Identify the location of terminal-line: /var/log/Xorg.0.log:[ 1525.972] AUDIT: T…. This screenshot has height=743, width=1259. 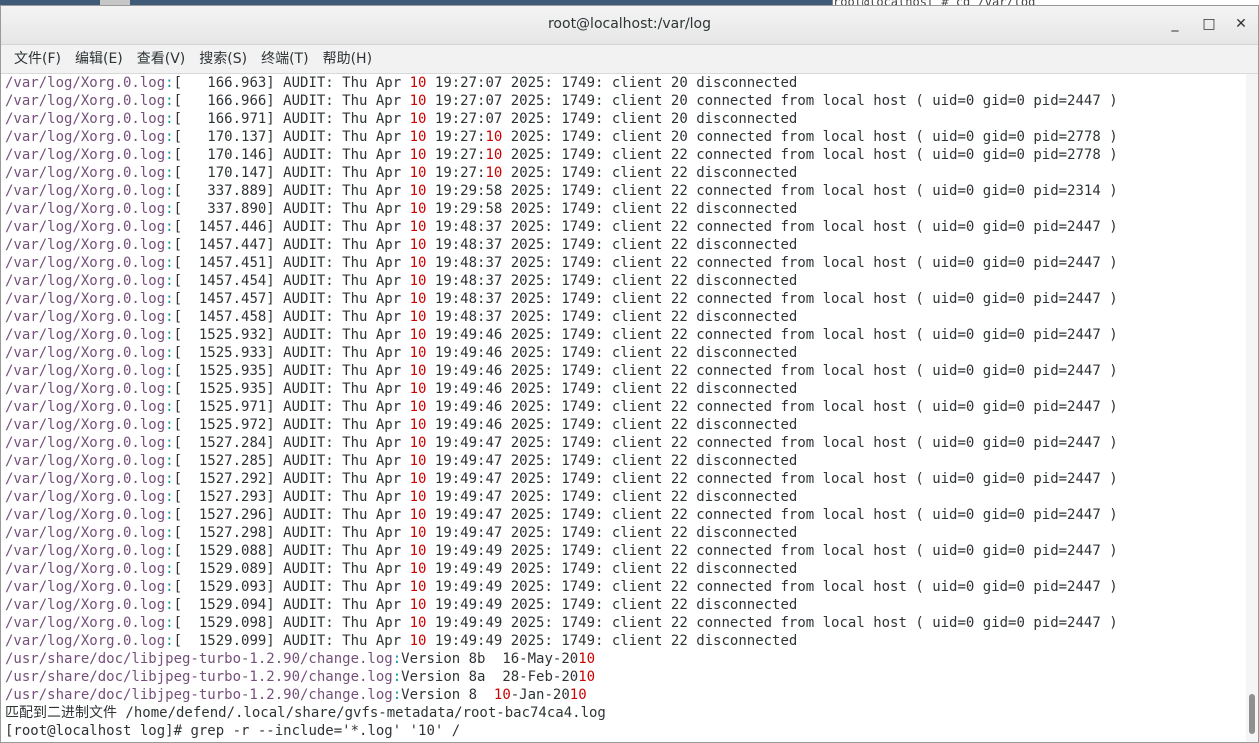
(401, 425).